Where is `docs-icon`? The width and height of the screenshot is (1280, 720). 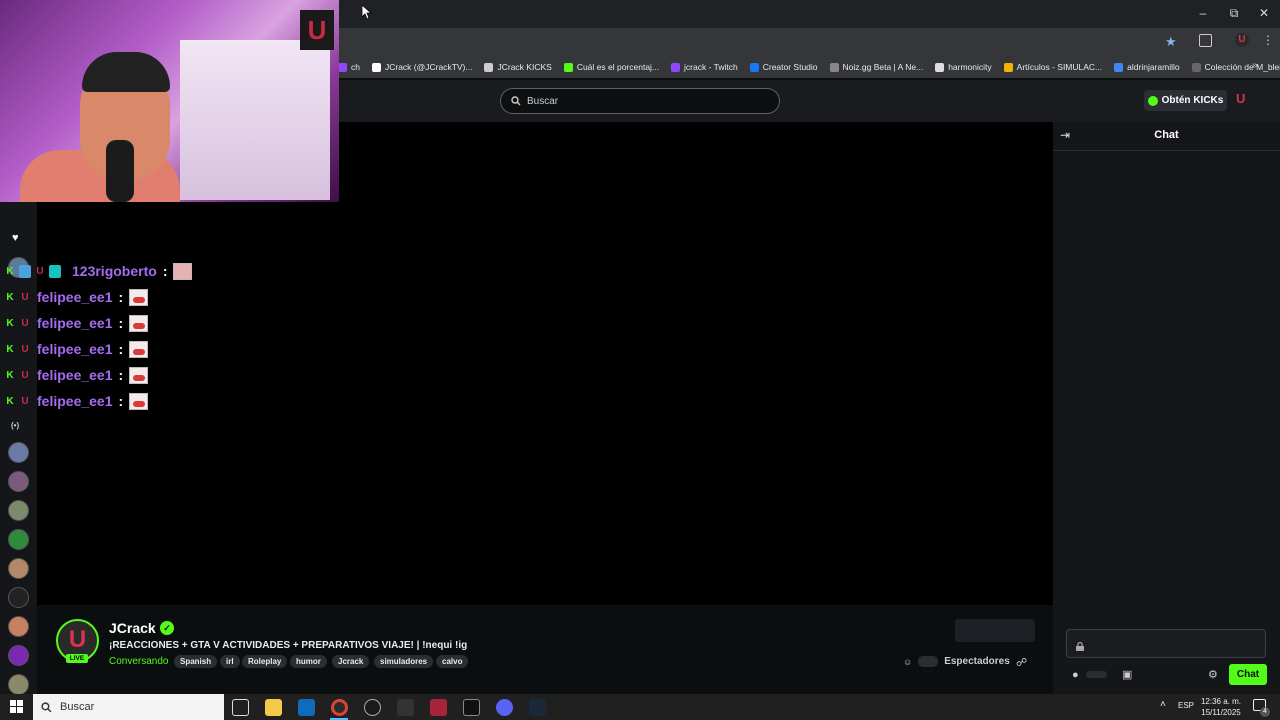
docs-icon is located at coordinates (1119, 67).